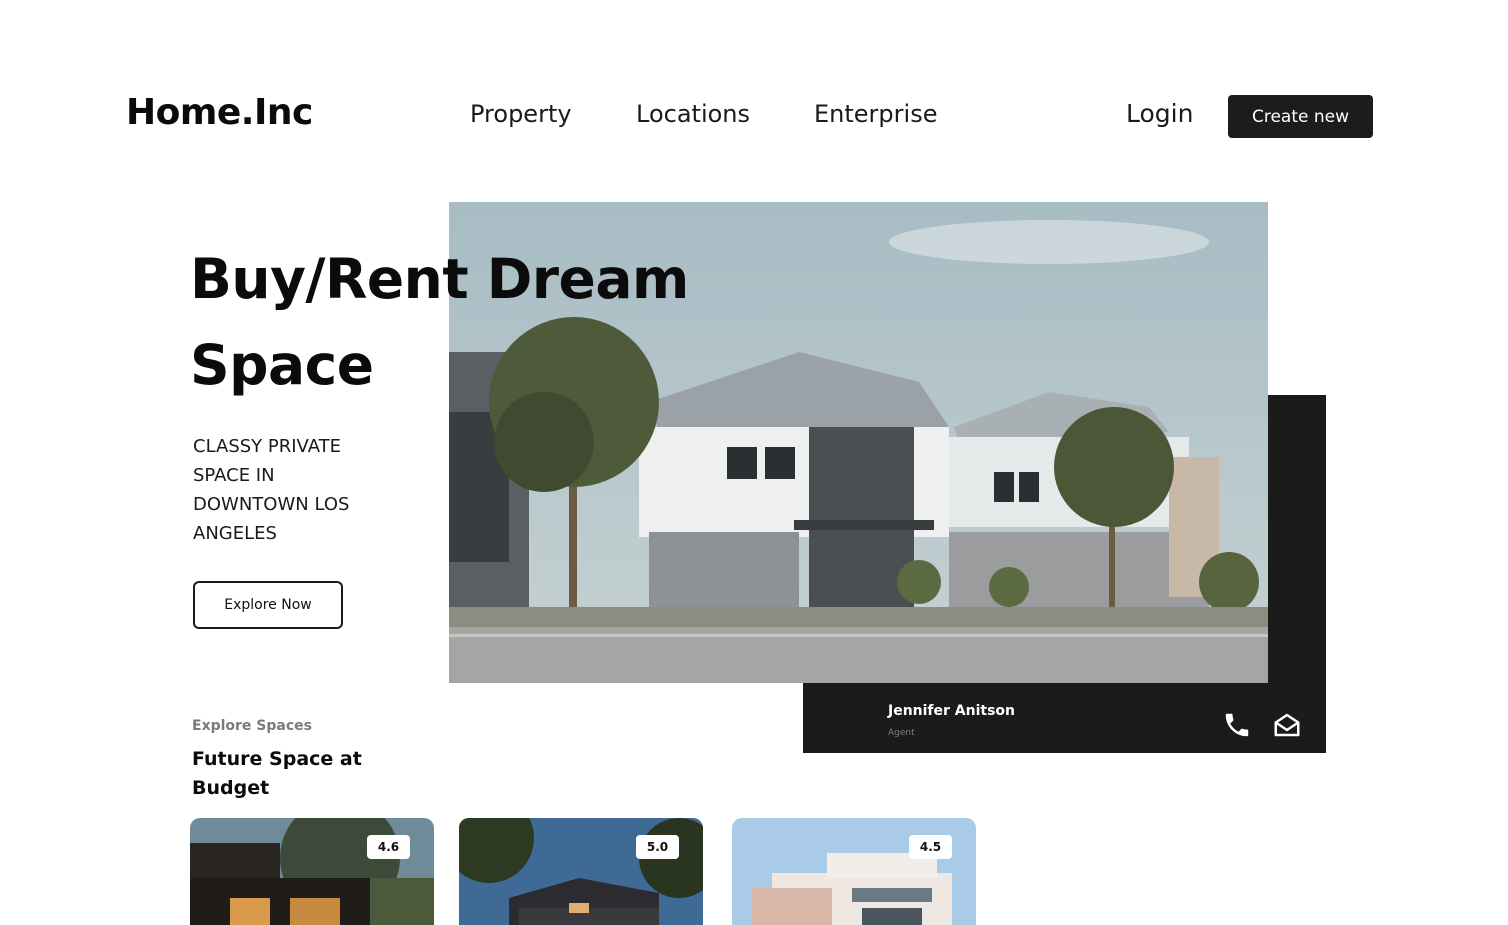 This screenshot has height=925, width=1508. What do you see at coordinates (282, 365) in the screenshot?
I see `headline-line-2: Space` at bounding box center [282, 365].